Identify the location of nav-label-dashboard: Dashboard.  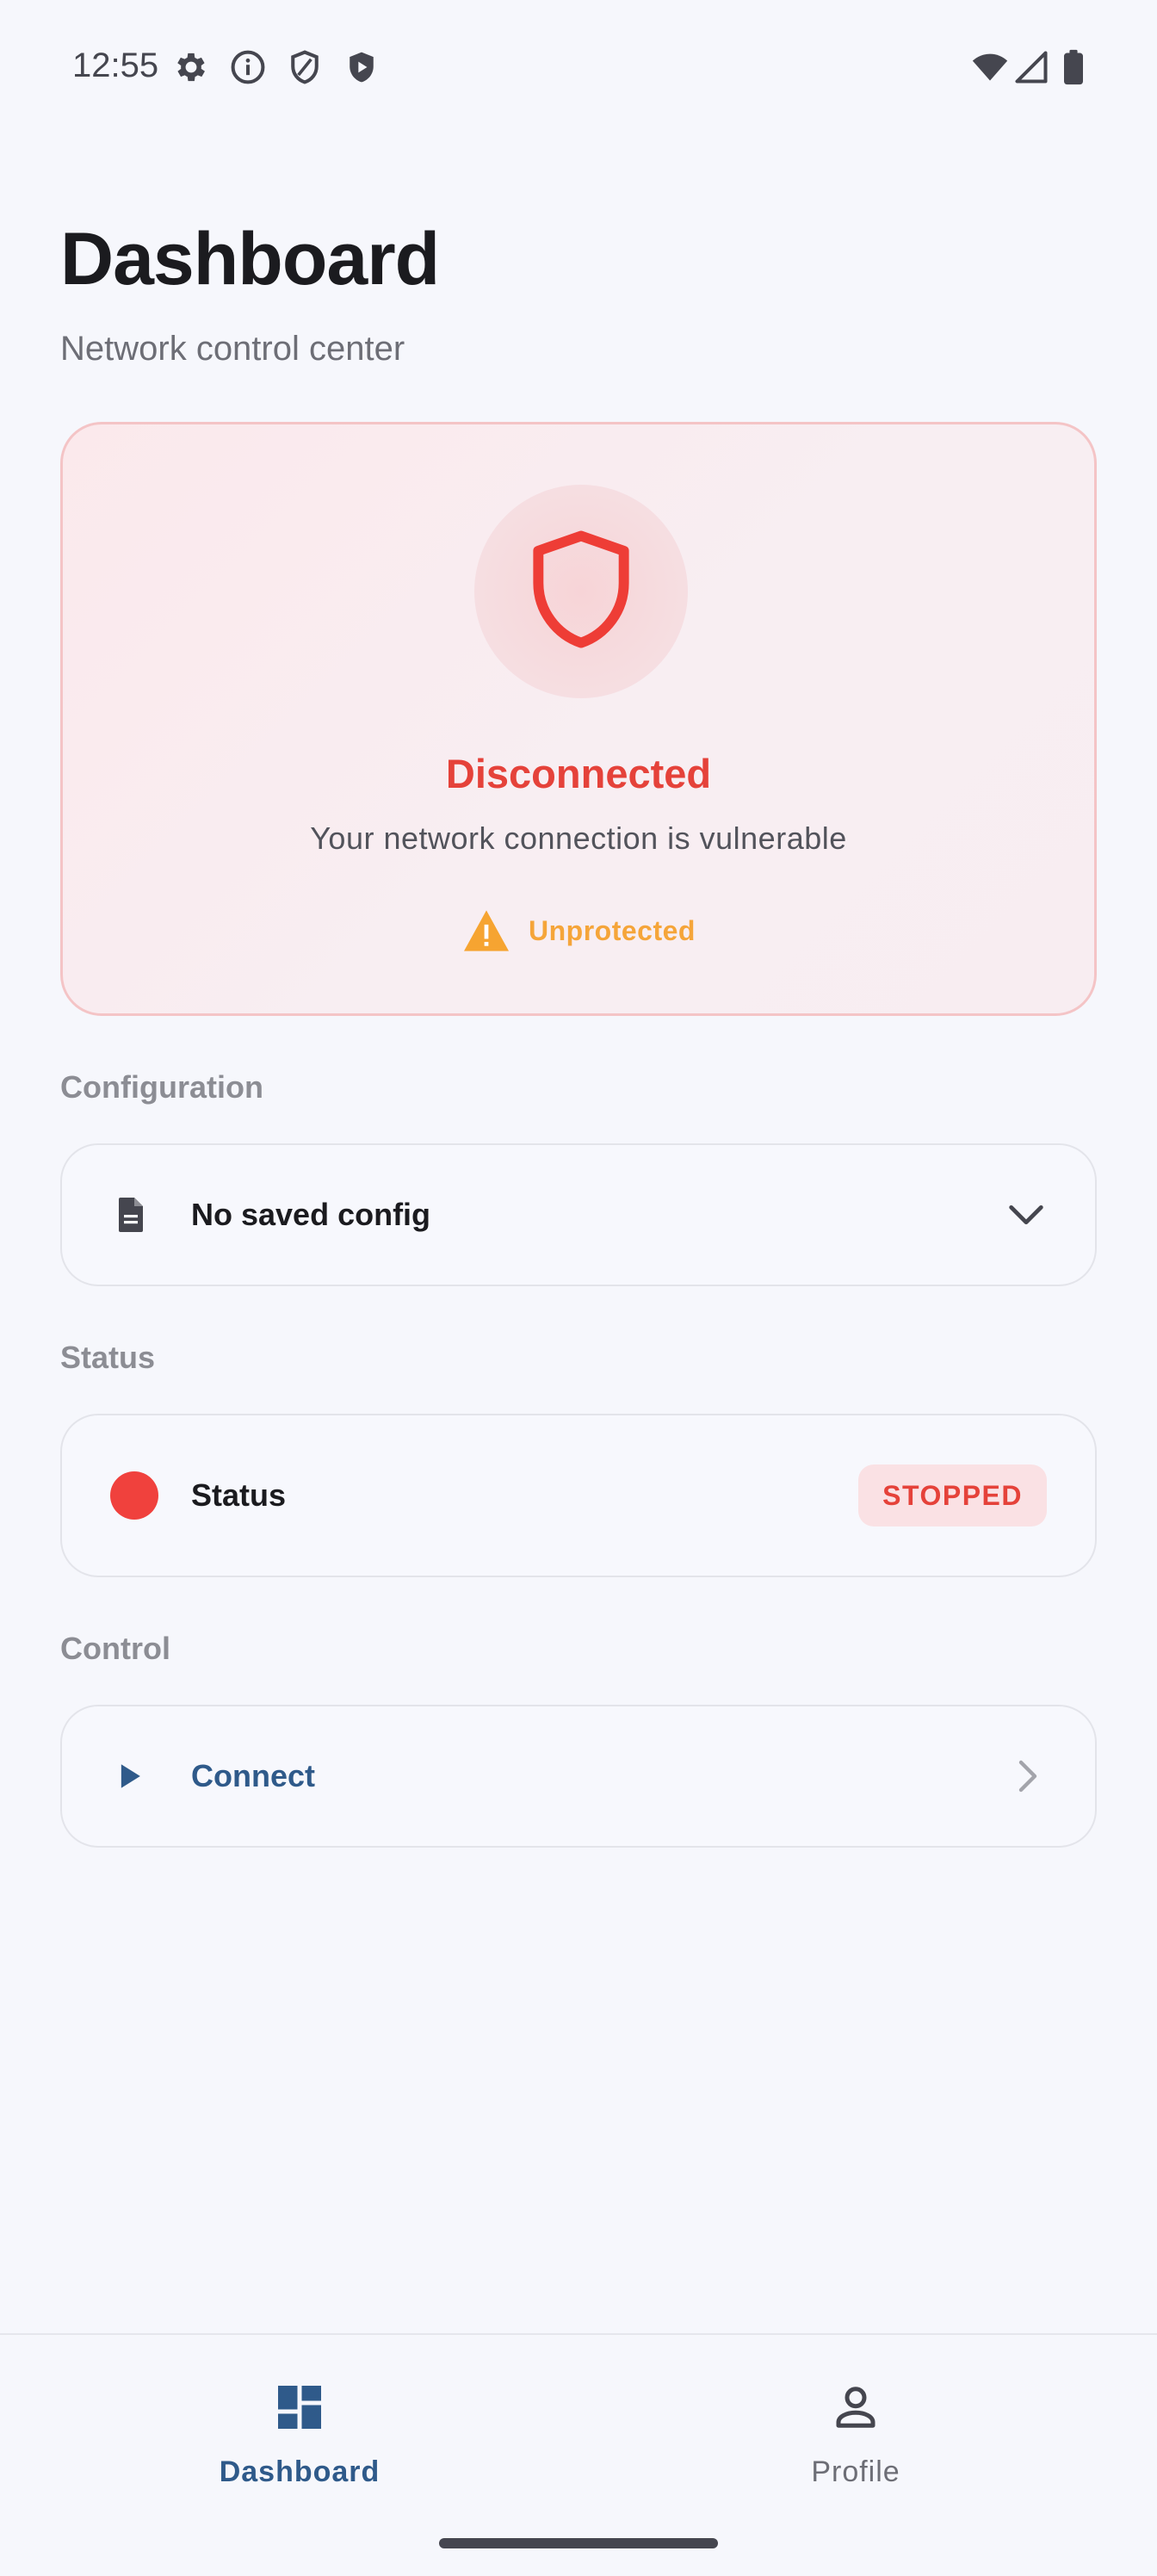
(300, 2471).